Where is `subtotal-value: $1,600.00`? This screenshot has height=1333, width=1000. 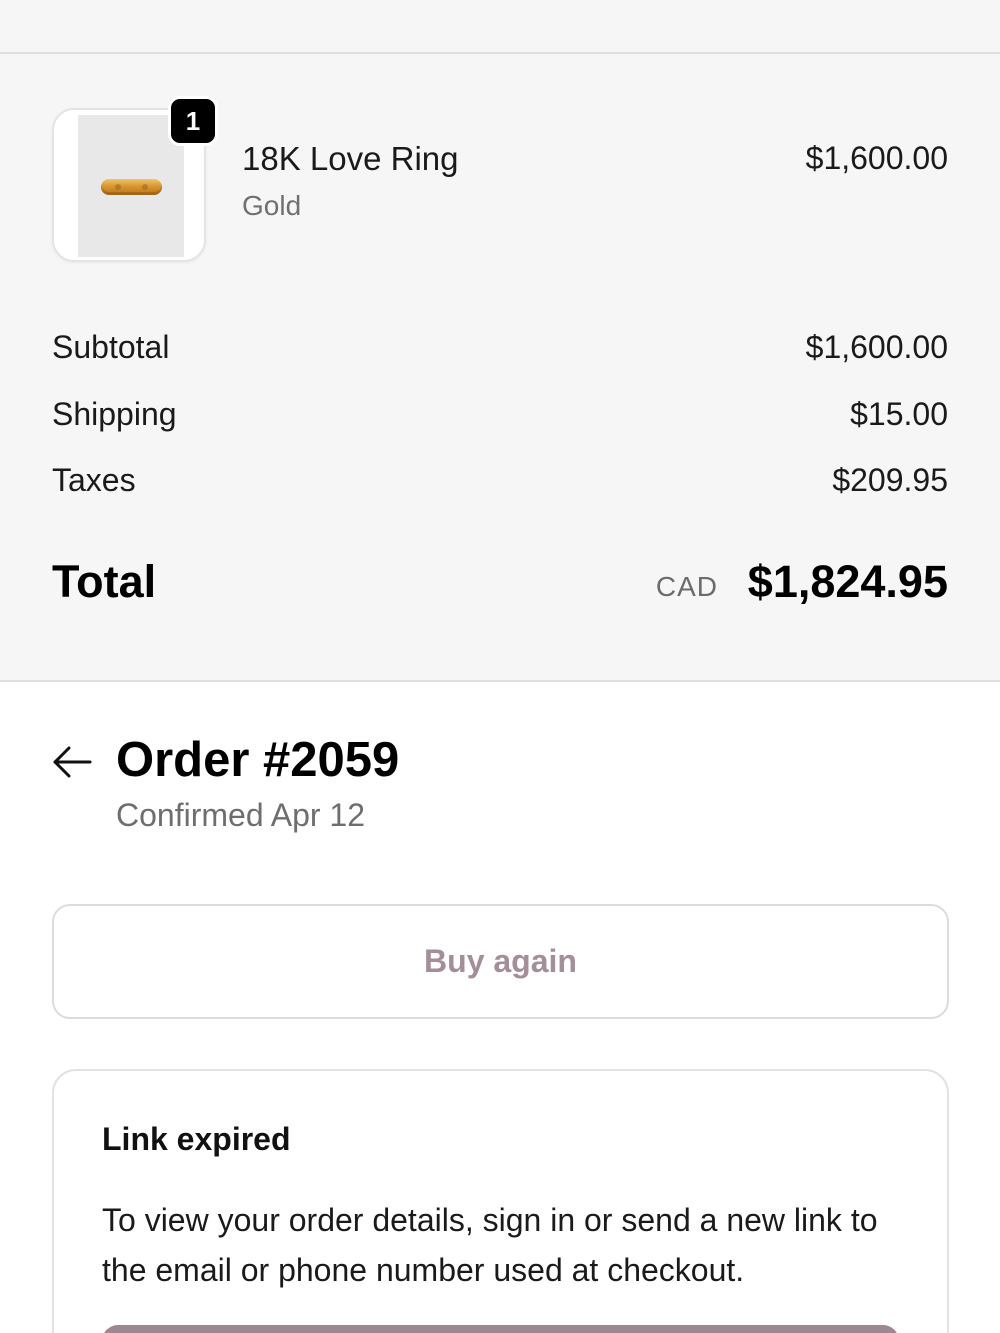 subtotal-value: $1,600.00 is located at coordinates (876, 347).